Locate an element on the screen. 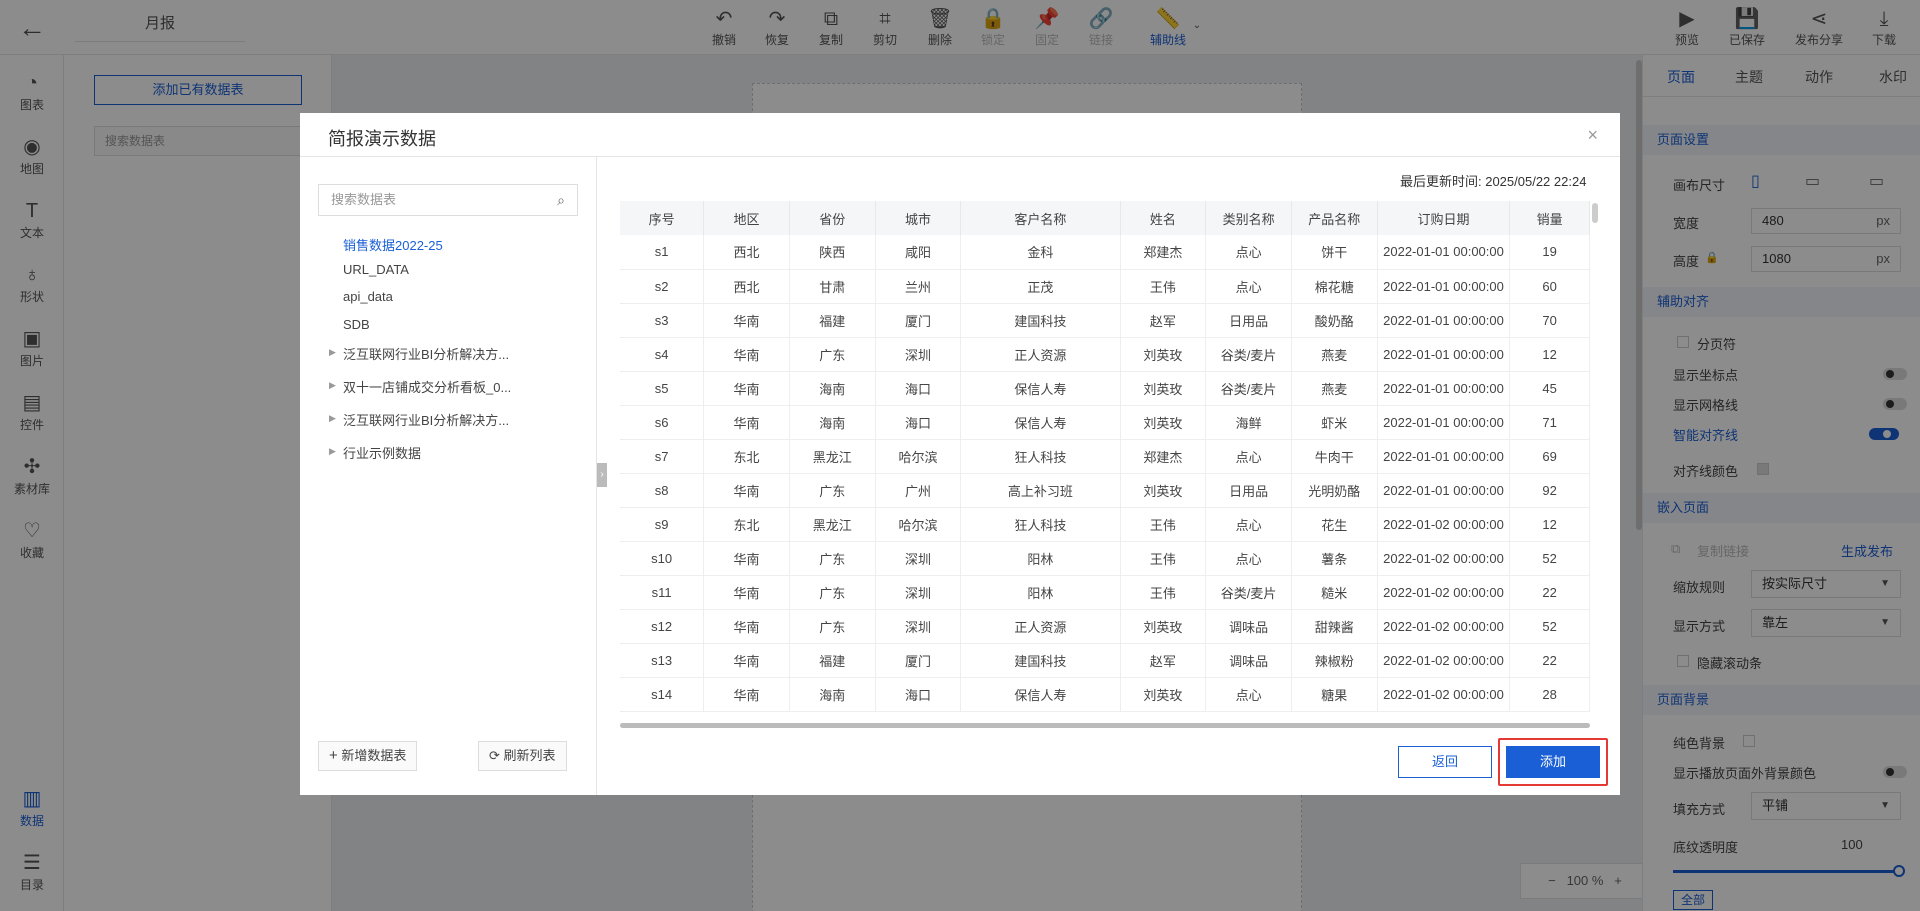 The image size is (1920, 911). column-header: 客户名称 is located at coordinates (1040, 218).